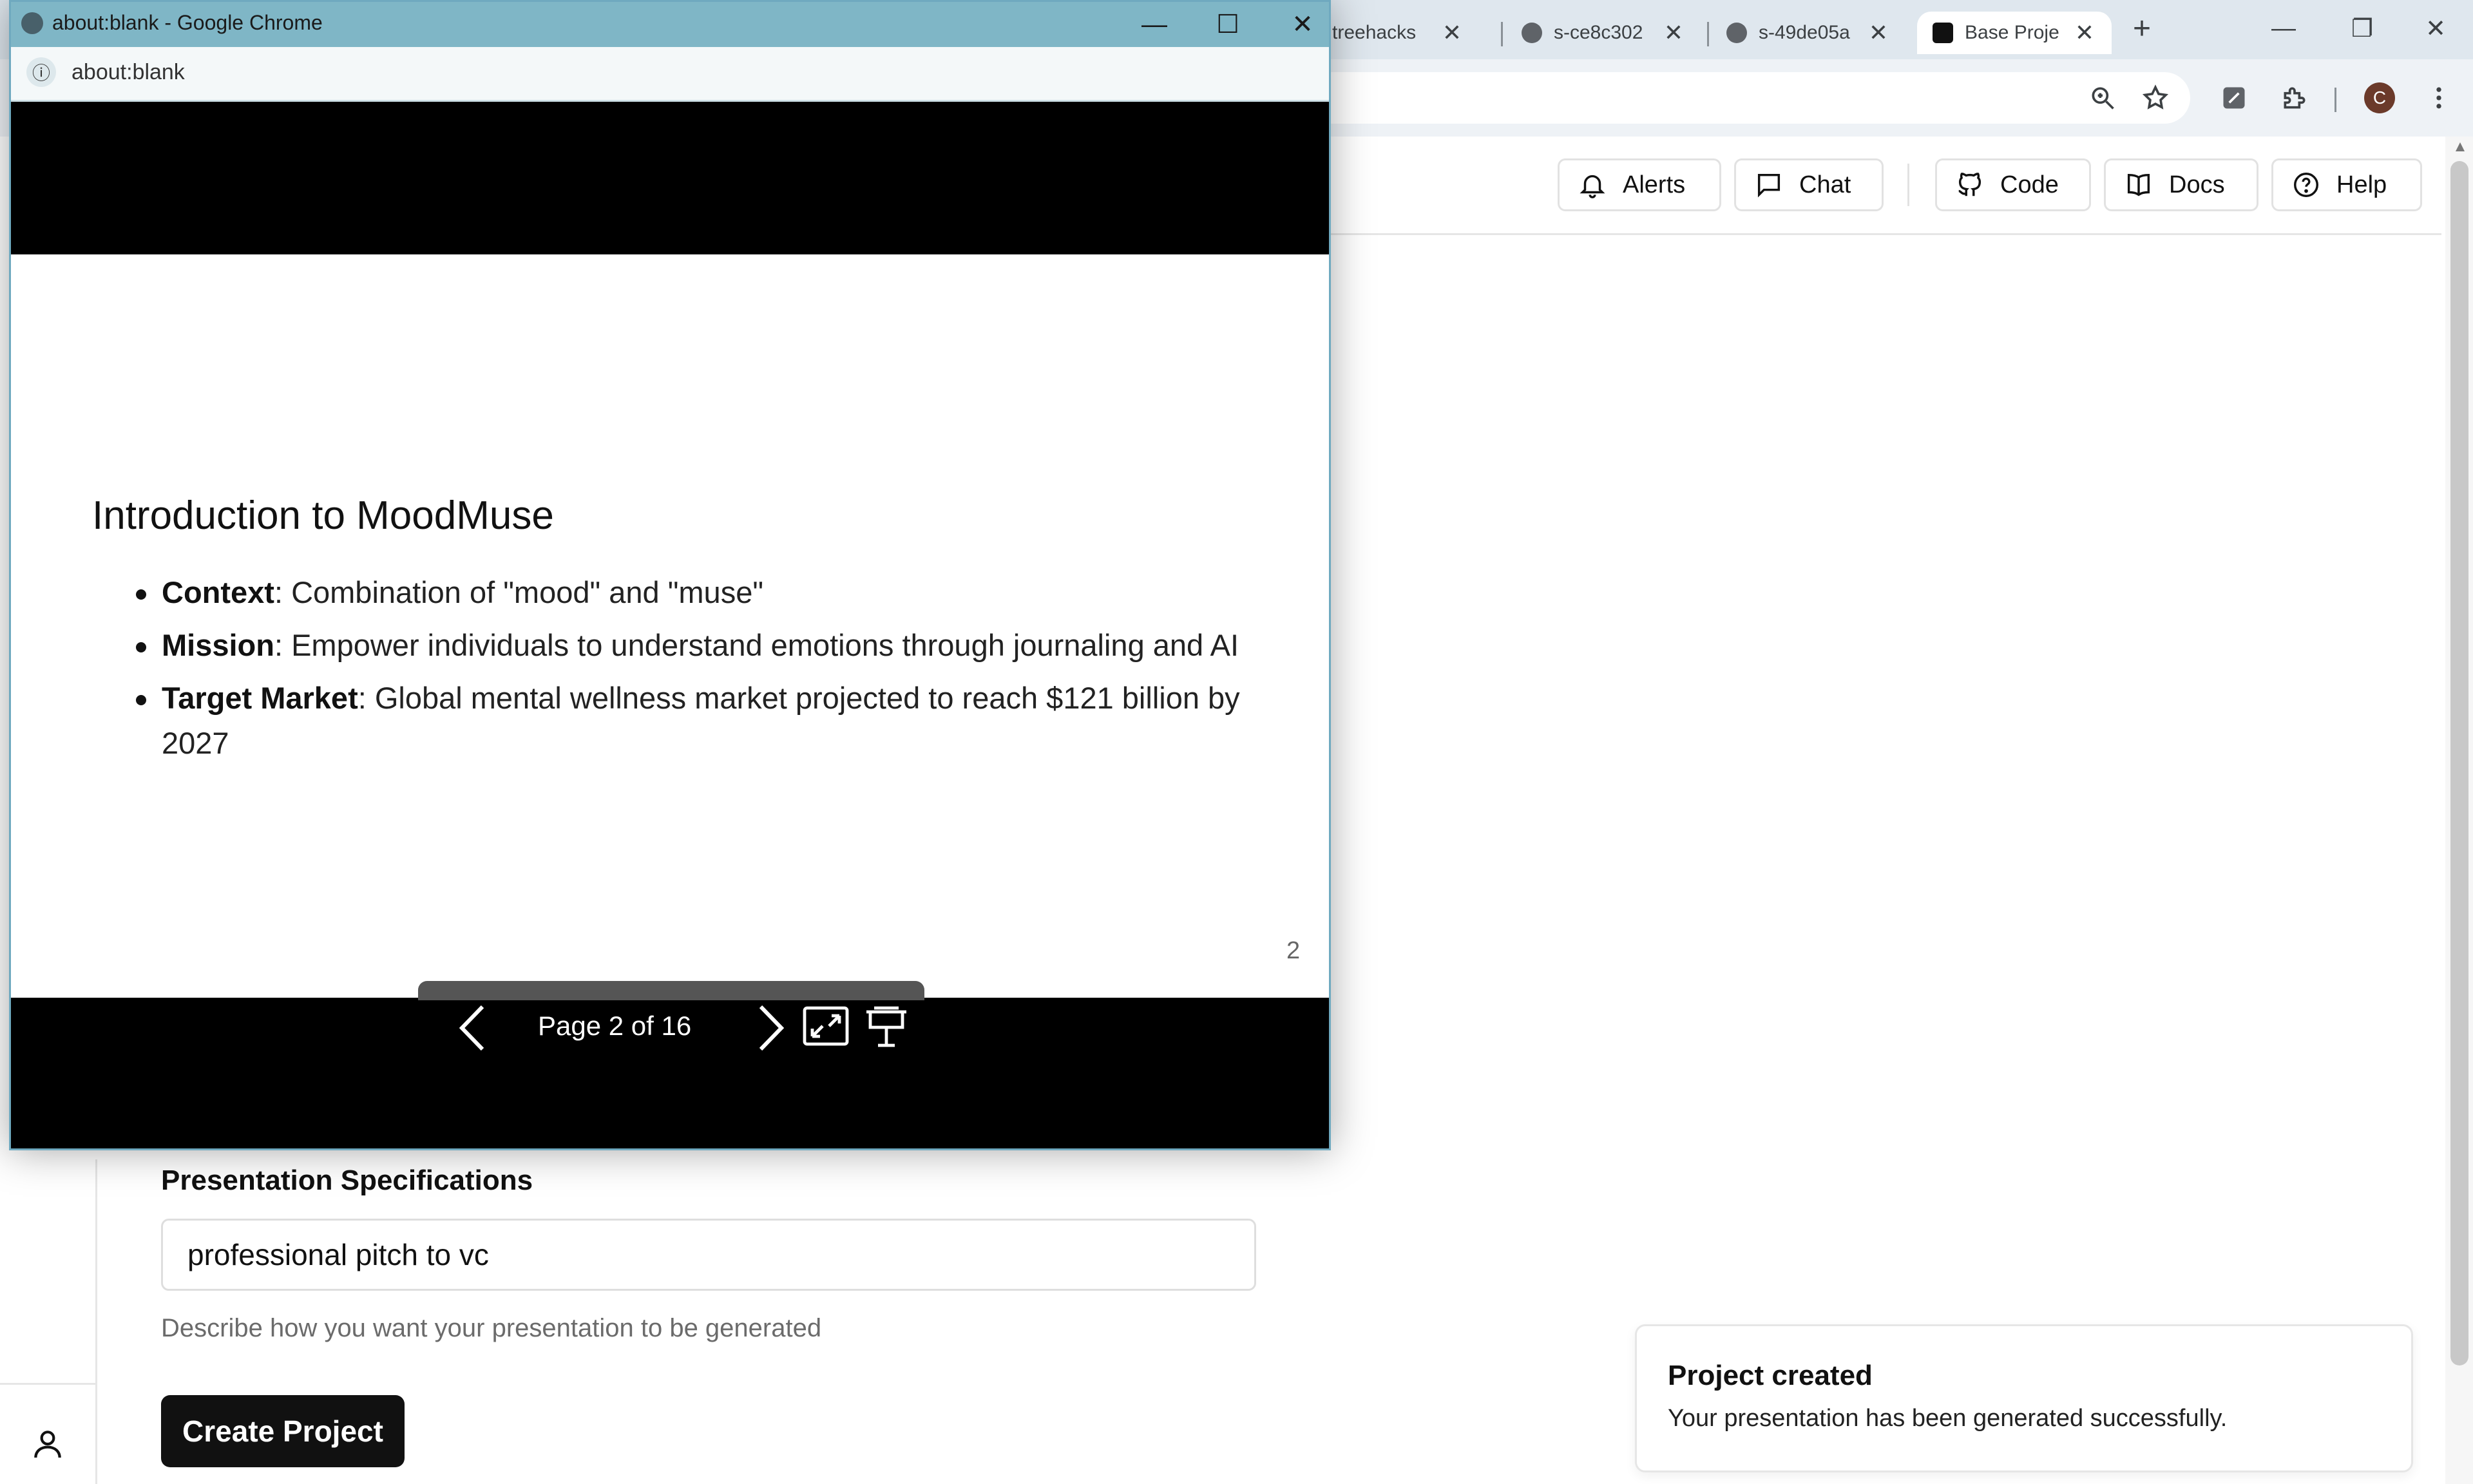  I want to click on popup-minimize-button: —, so click(1154, 24).